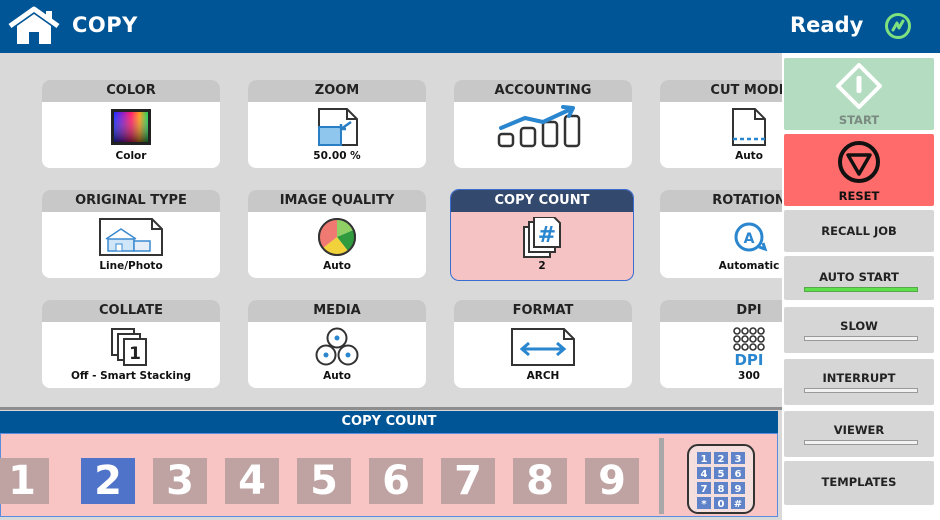 The image size is (940, 520). I want to click on tile-value: ARCH, so click(543, 376).